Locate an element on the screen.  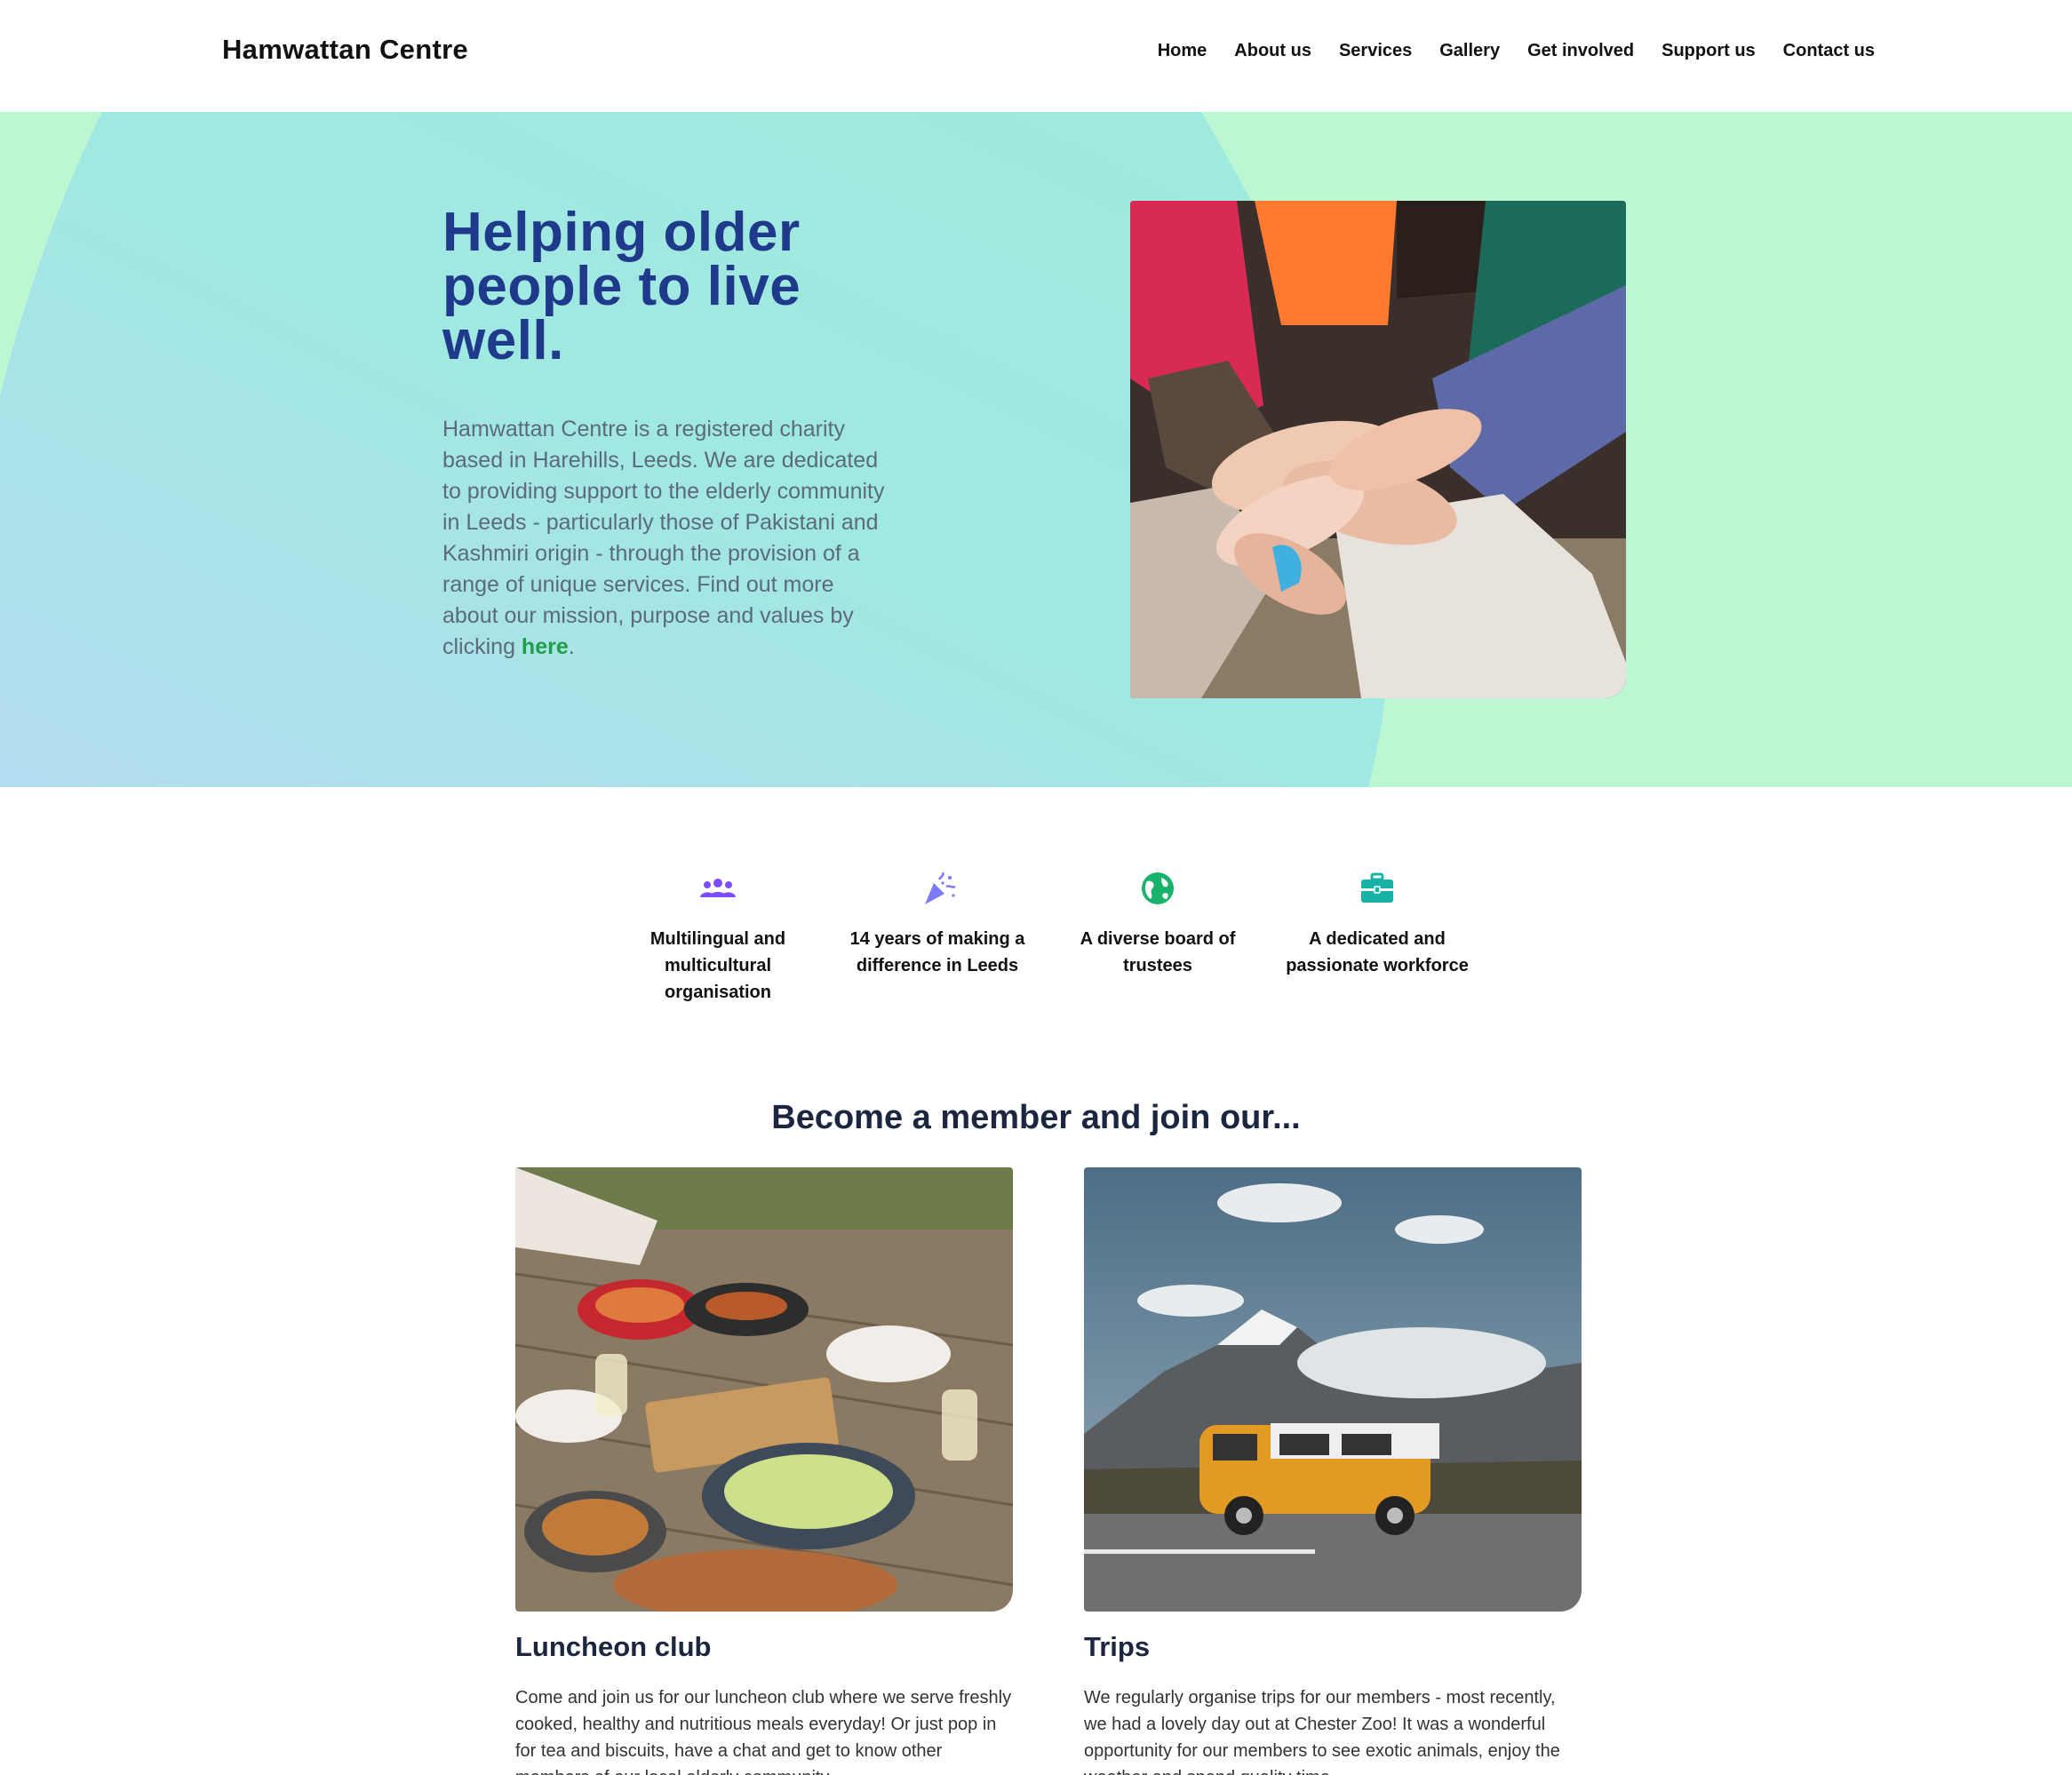
stacked-hands-photo is located at coordinates (1378, 450).